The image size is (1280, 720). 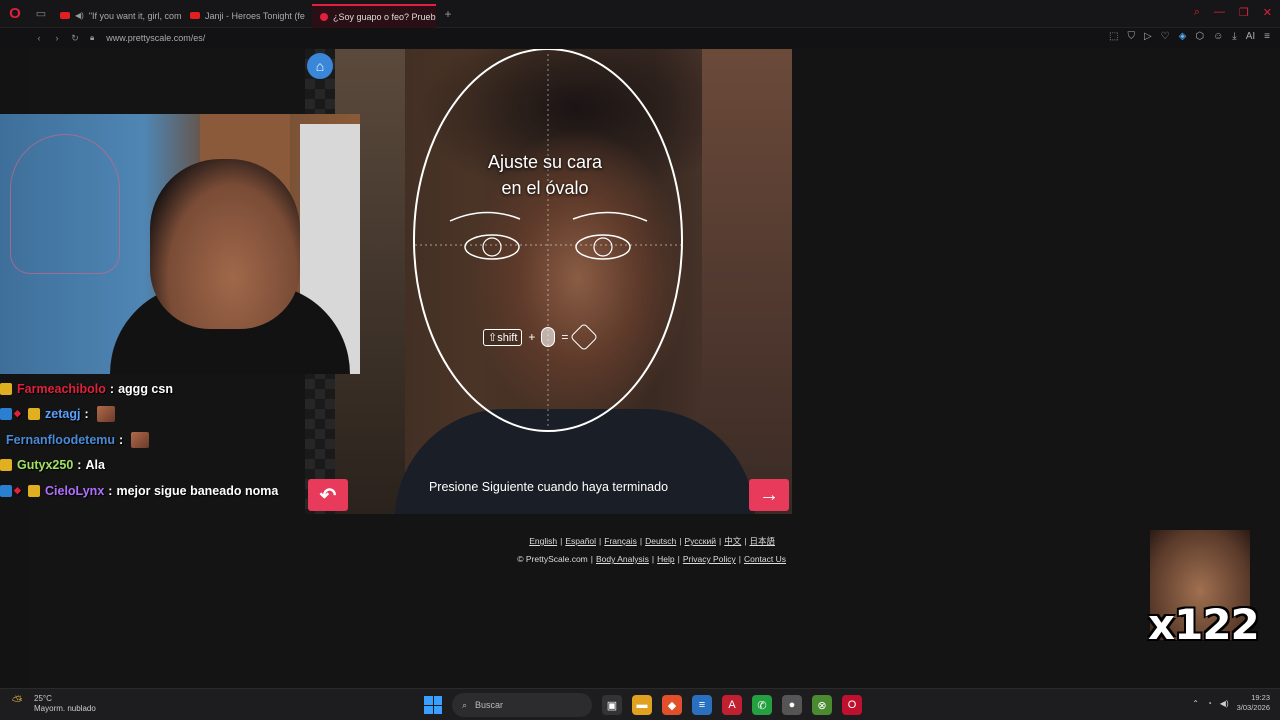 What do you see at coordinates (545, 188) in the screenshot?
I see `instruction-line-2: en el óvalo` at bounding box center [545, 188].